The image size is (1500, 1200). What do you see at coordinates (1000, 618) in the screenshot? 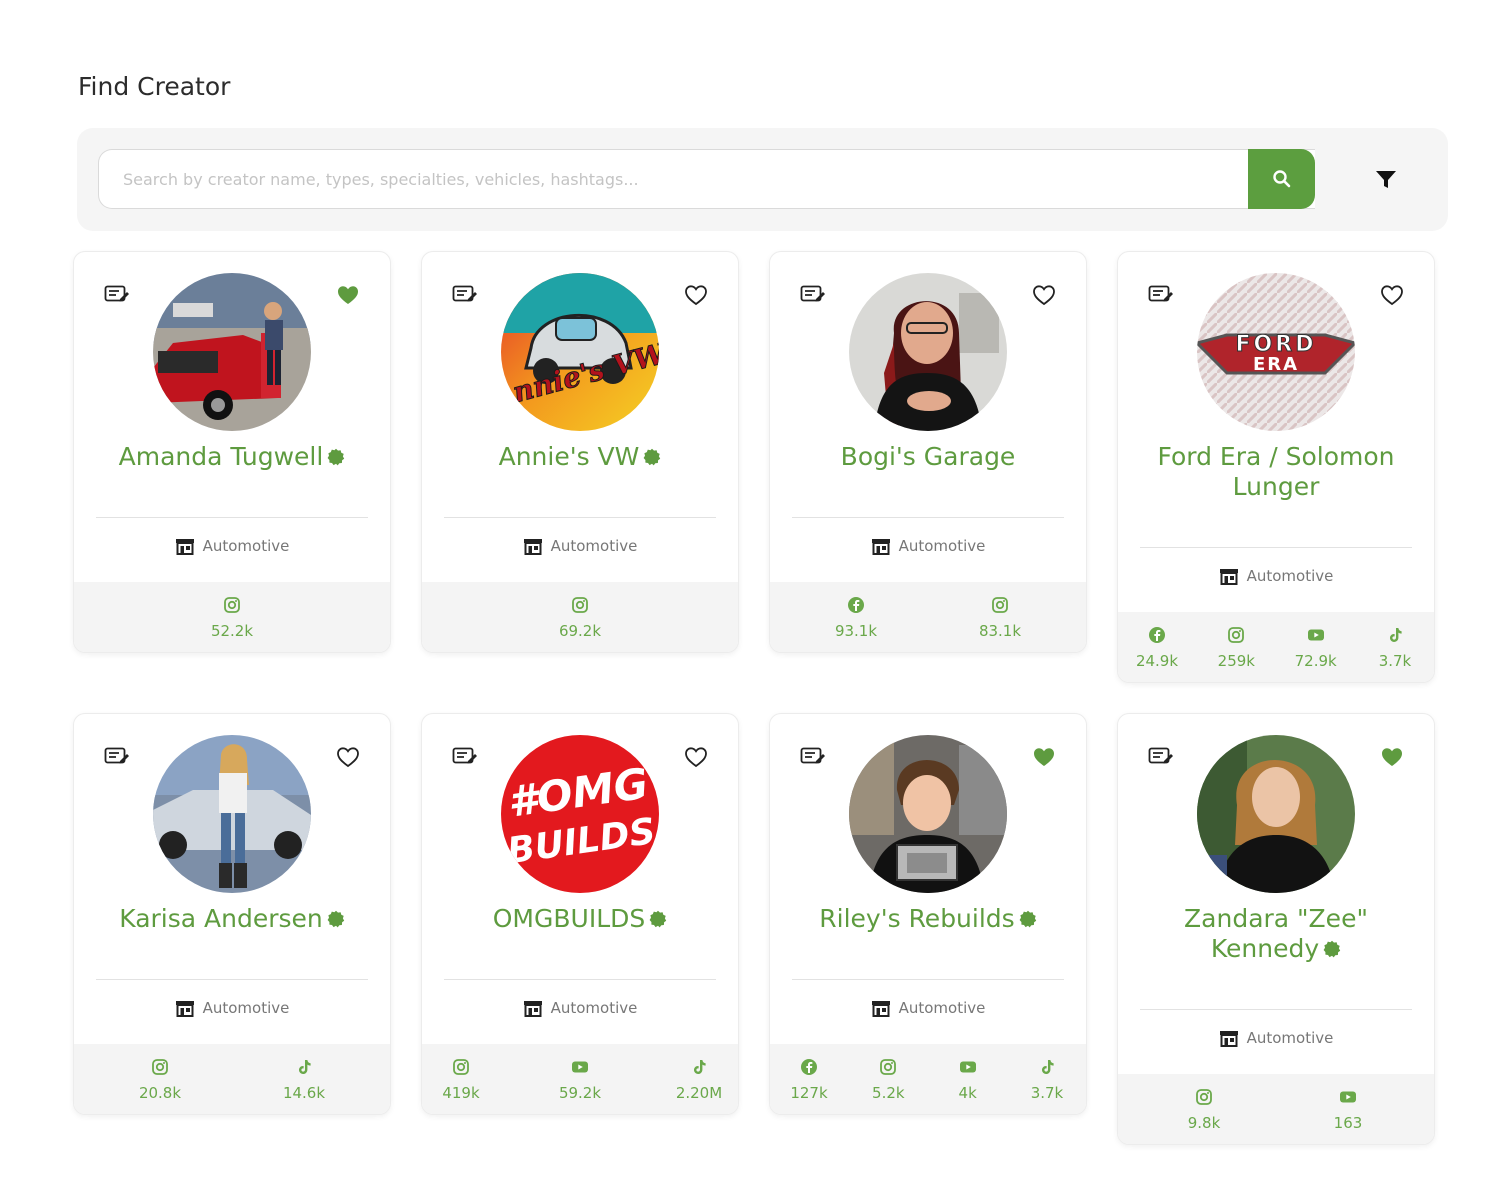
I see `social-stat-instagram: 83.1k` at bounding box center [1000, 618].